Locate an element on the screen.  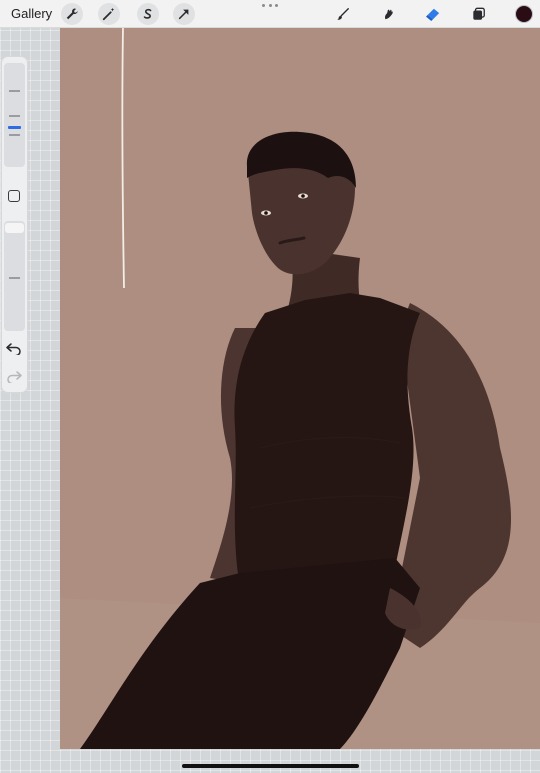
erase-button is located at coordinates (433, 14).